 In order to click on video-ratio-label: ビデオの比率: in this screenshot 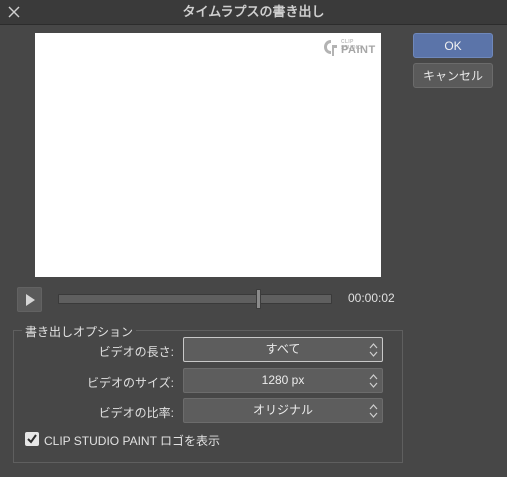, I will do `click(136, 413)`.